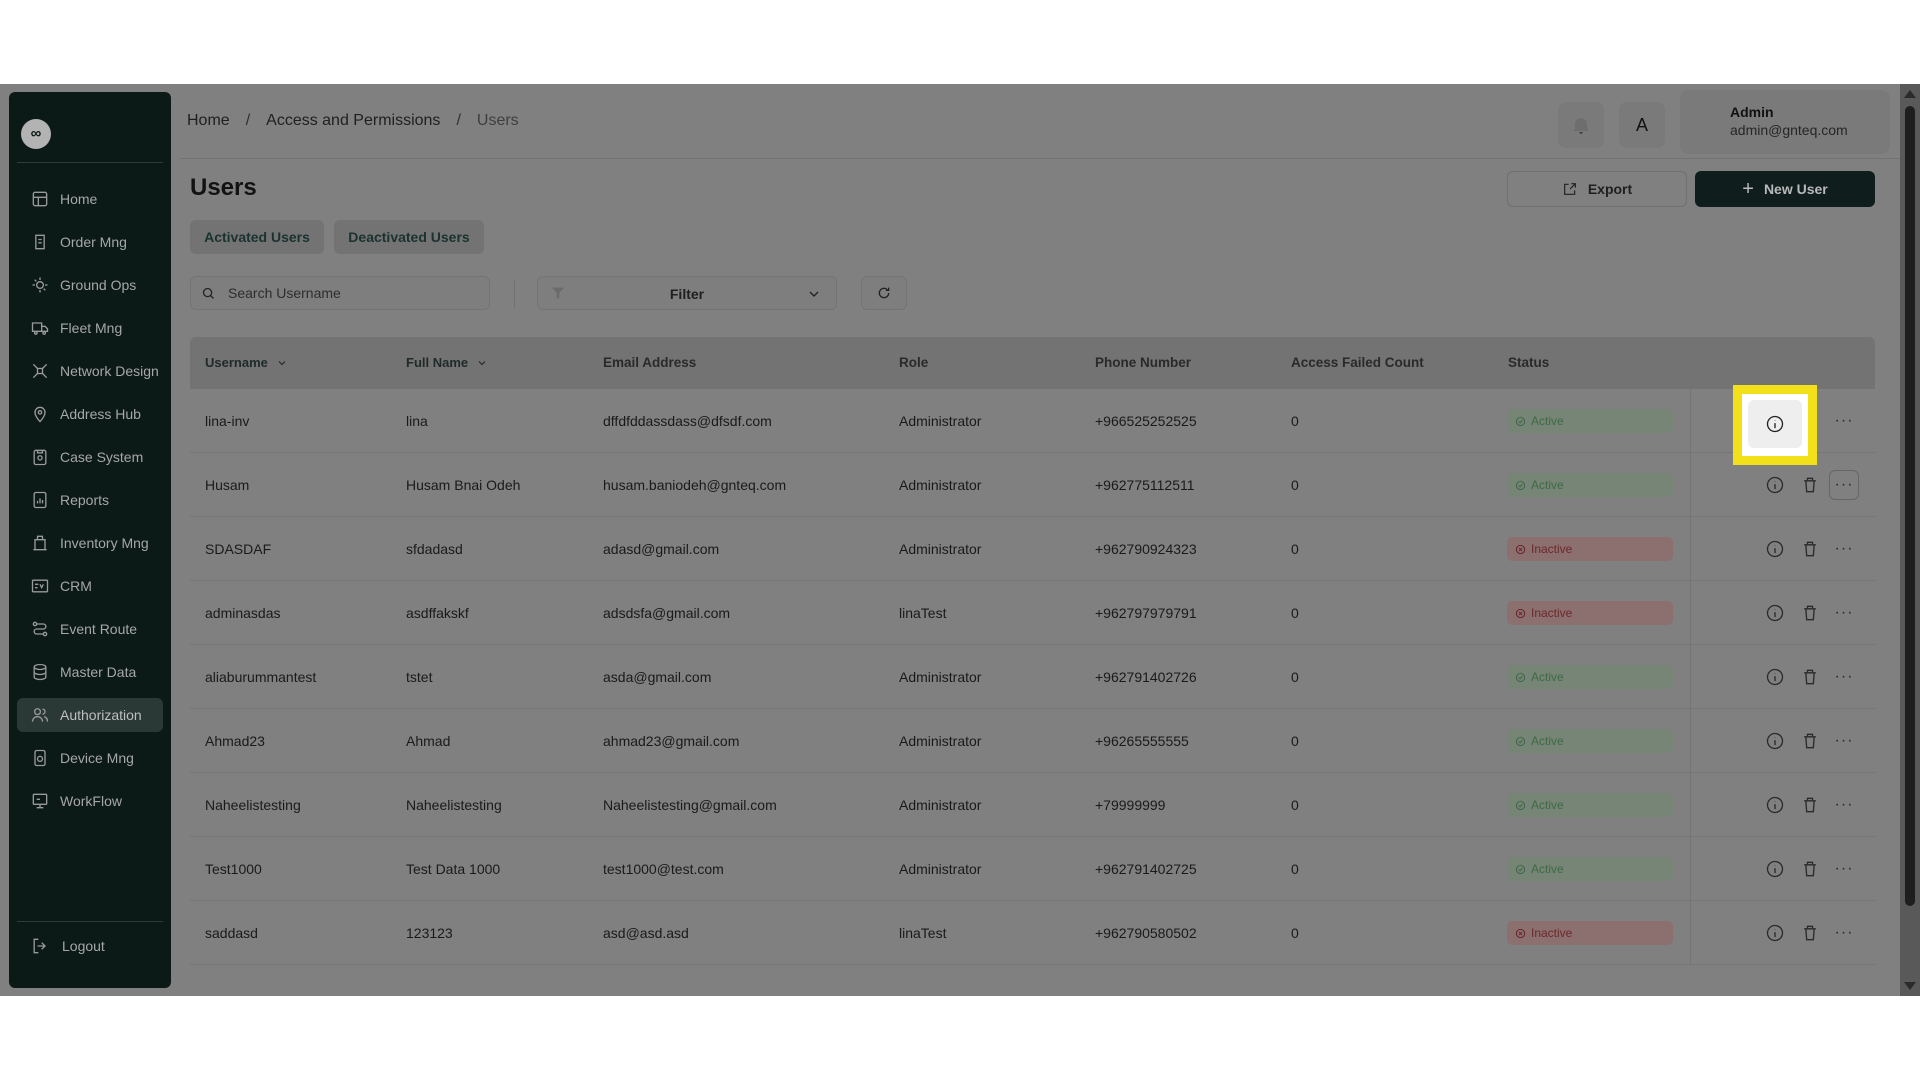  Describe the element at coordinates (419, 677) in the screenshot. I see `cell-full-name: tstet` at that location.